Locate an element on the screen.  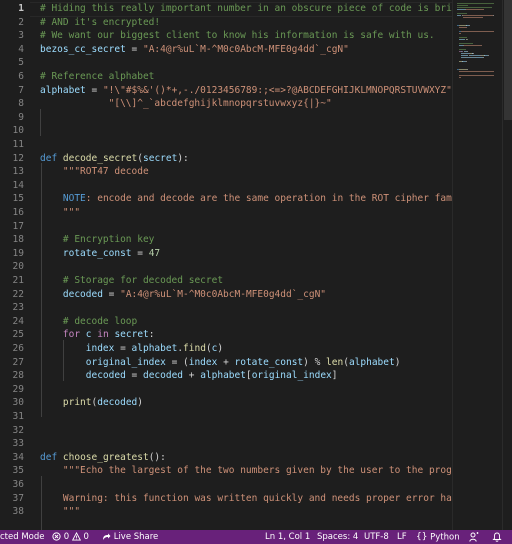
line-number: 8 is located at coordinates (21, 104).